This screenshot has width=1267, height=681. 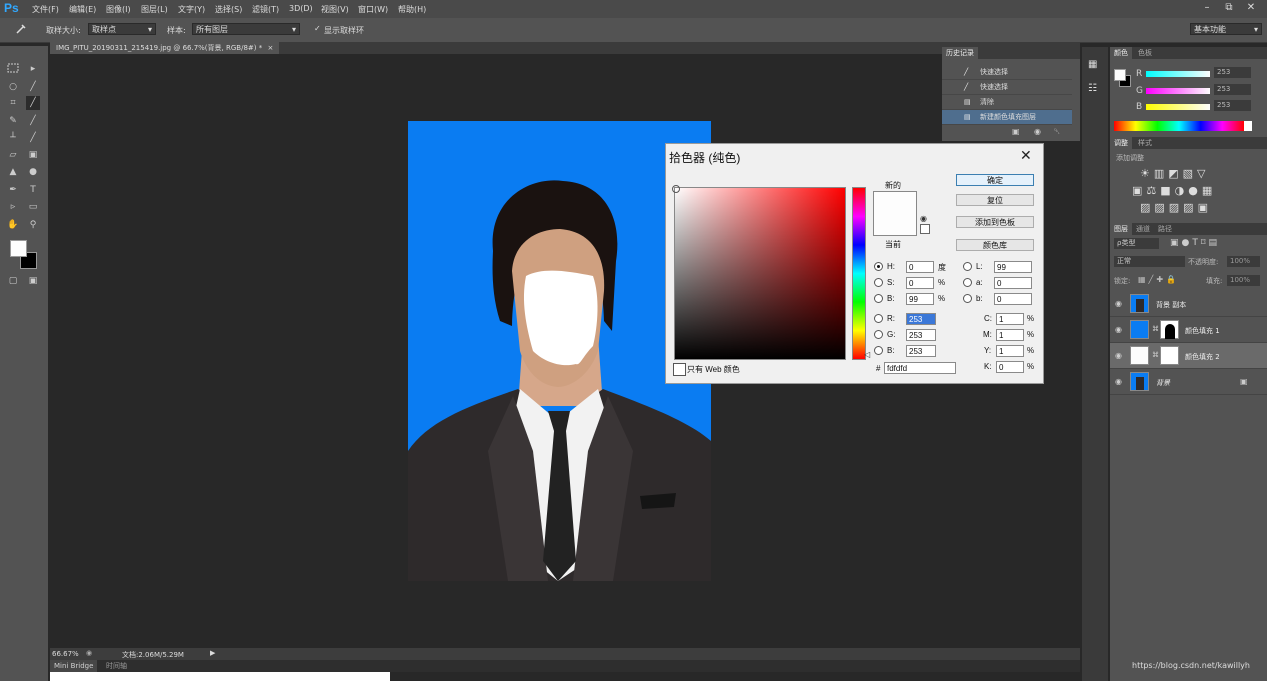 What do you see at coordinates (18, 248) in the screenshot?
I see `foreground-color-swatch` at bounding box center [18, 248].